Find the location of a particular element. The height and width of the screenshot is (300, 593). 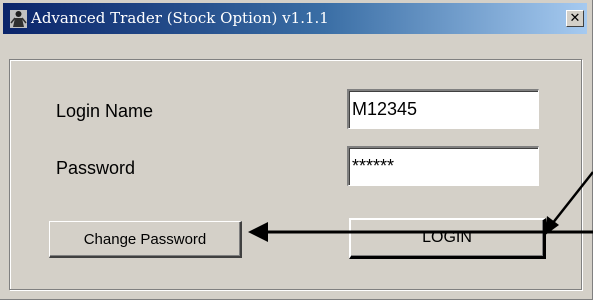

login-button: LOGIN is located at coordinates (447, 238).